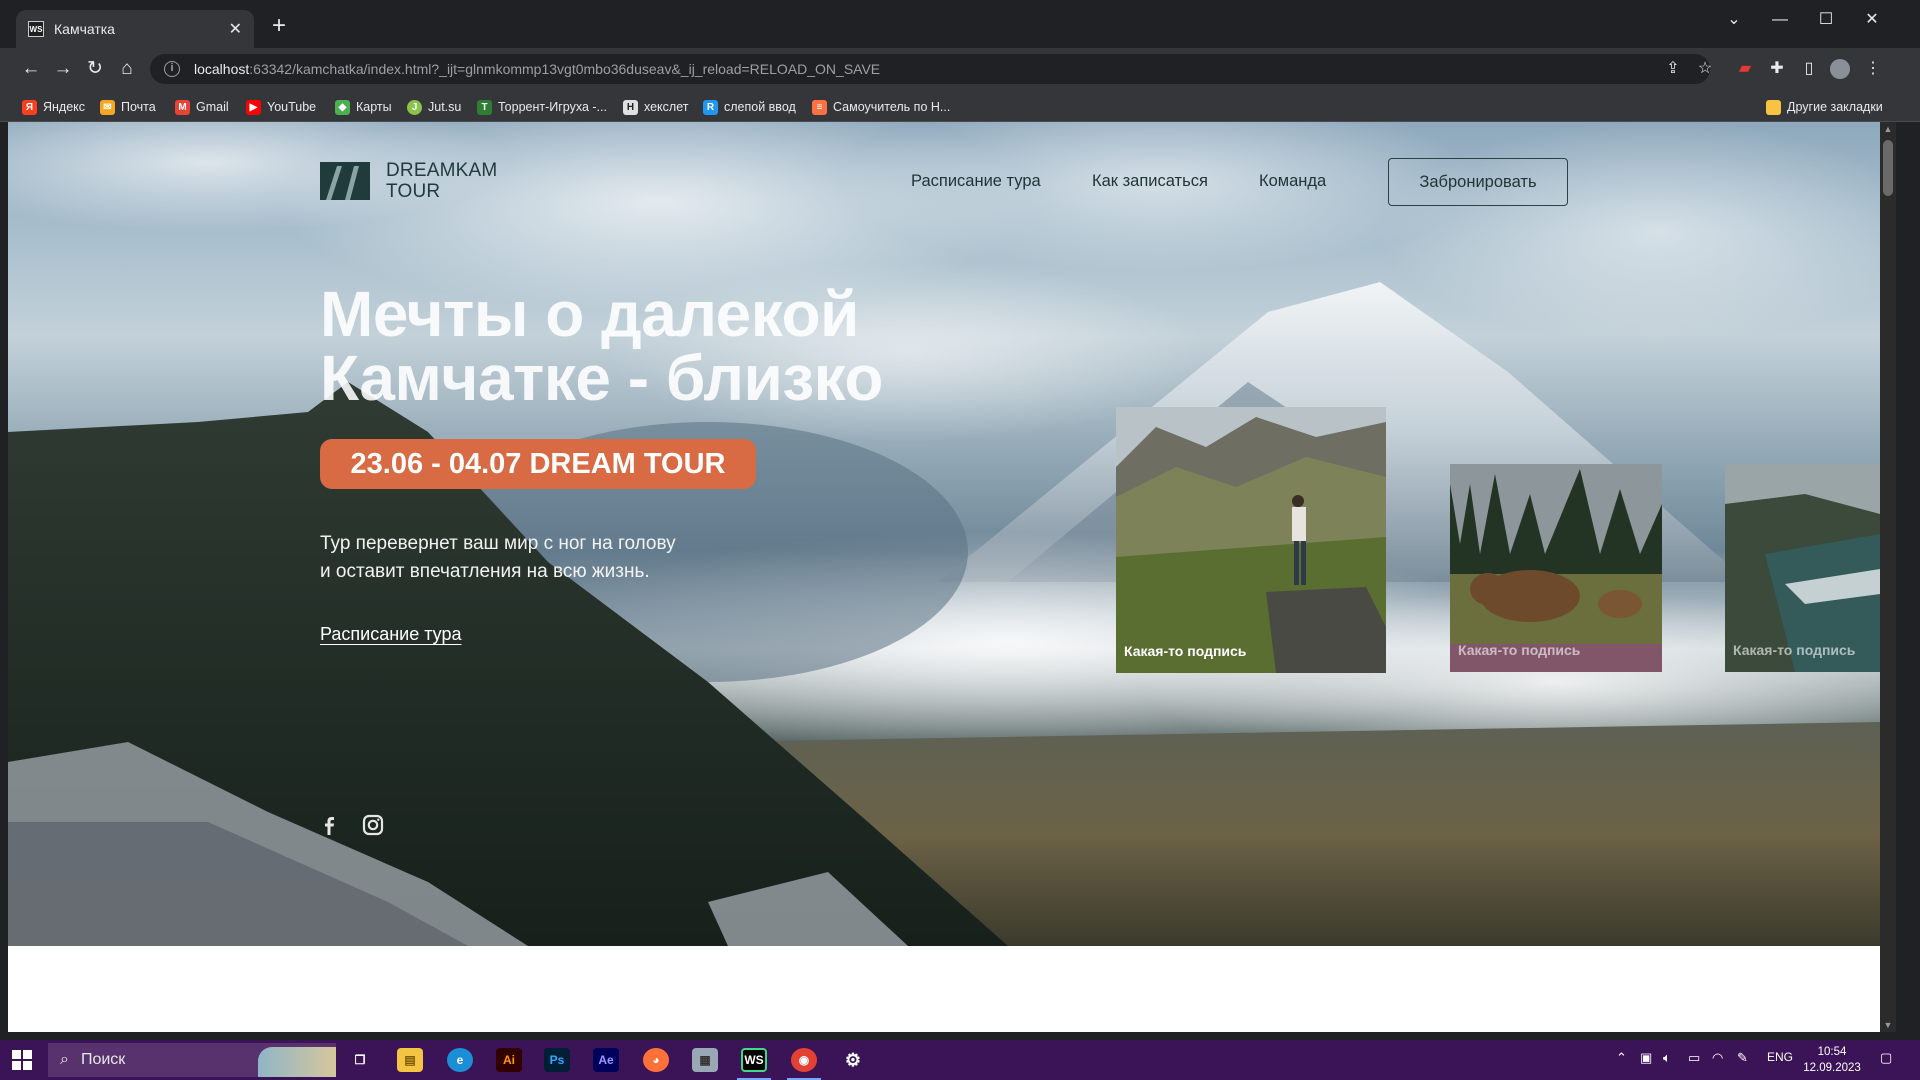 This screenshot has width=1920, height=1080. Describe the element at coordinates (460, 1060) in the screenshot. I see `edge-icon: e` at that location.